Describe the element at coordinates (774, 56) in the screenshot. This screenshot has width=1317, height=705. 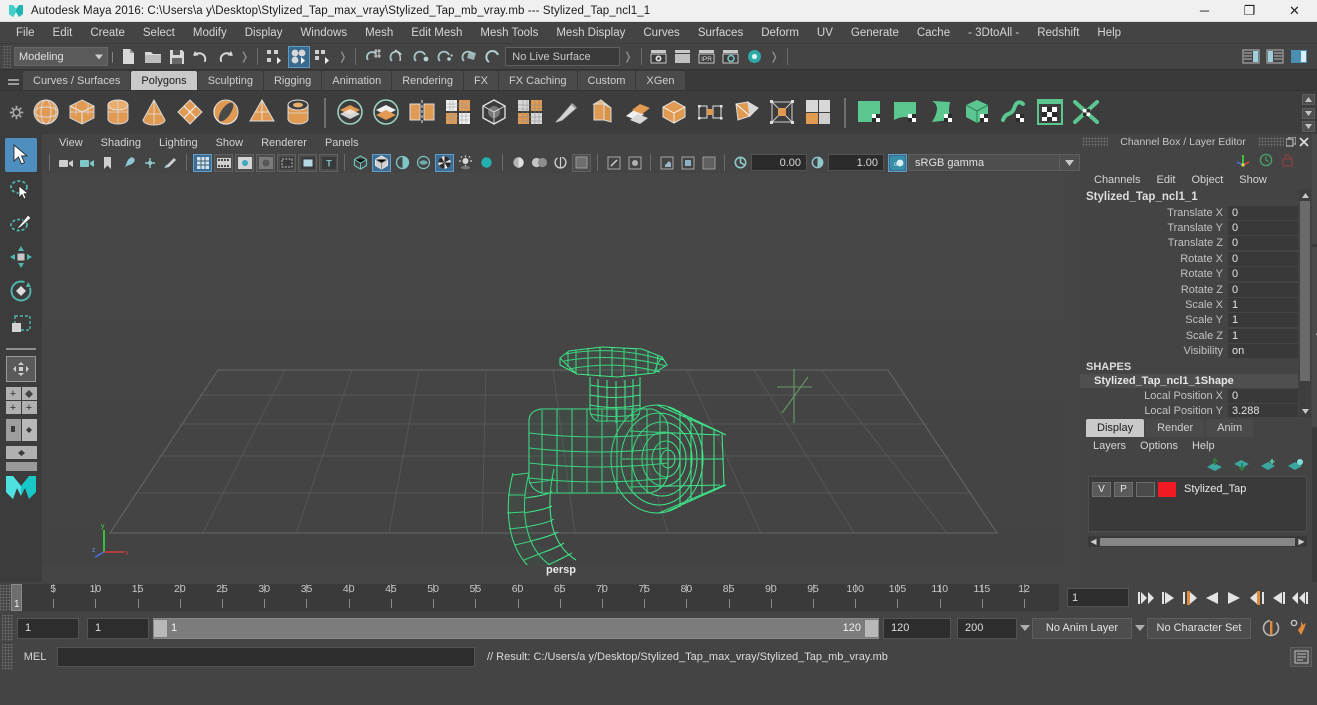
I see `collapse-arrow-4: ❭` at that location.